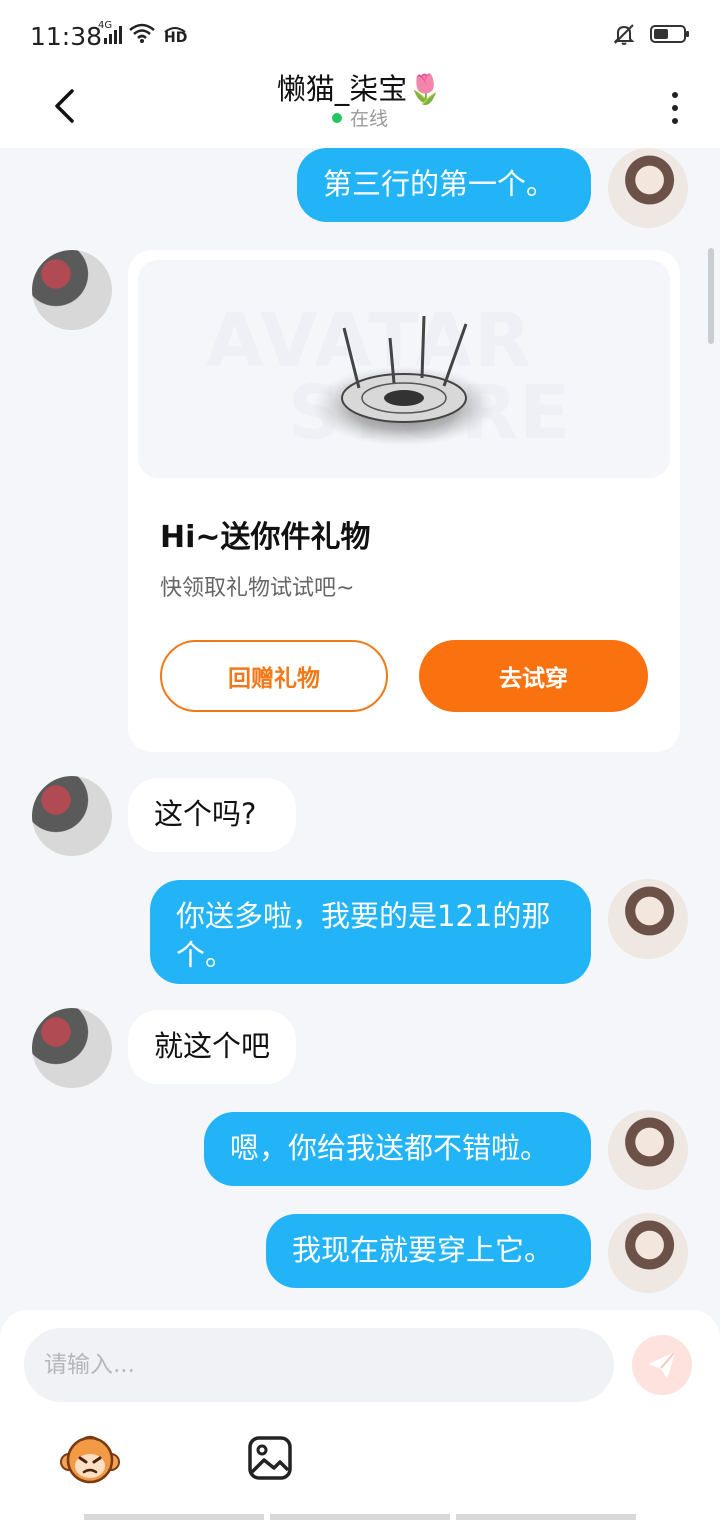  Describe the element at coordinates (212, 1047) in the screenshot. I see `message-bubble-peer: 就这个吧` at that location.